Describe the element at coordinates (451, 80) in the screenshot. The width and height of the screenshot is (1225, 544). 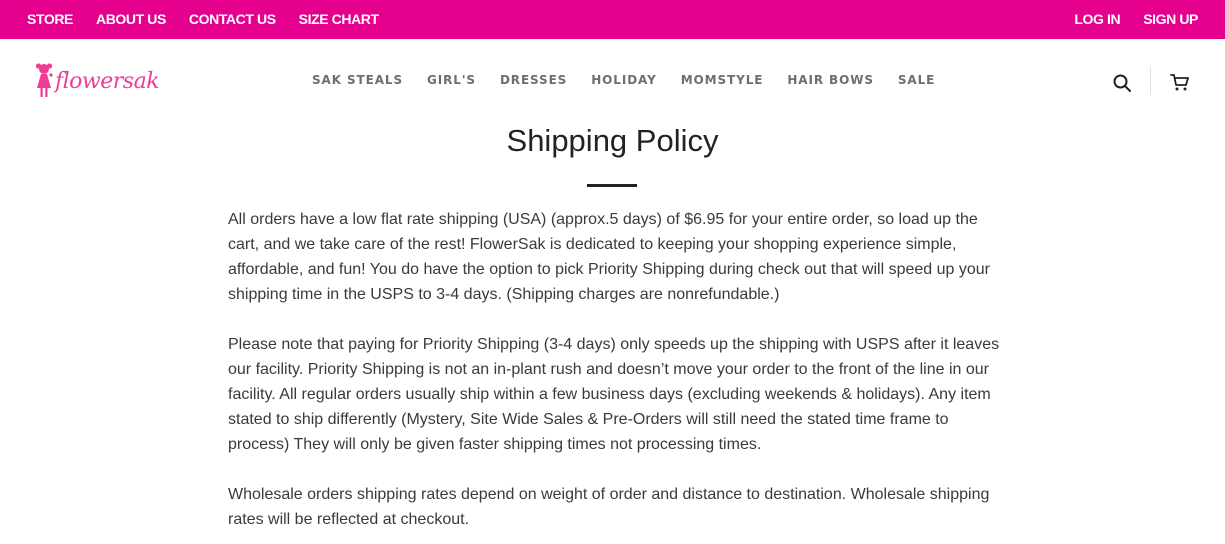
I see `nav-girls: GIRL'S` at that location.